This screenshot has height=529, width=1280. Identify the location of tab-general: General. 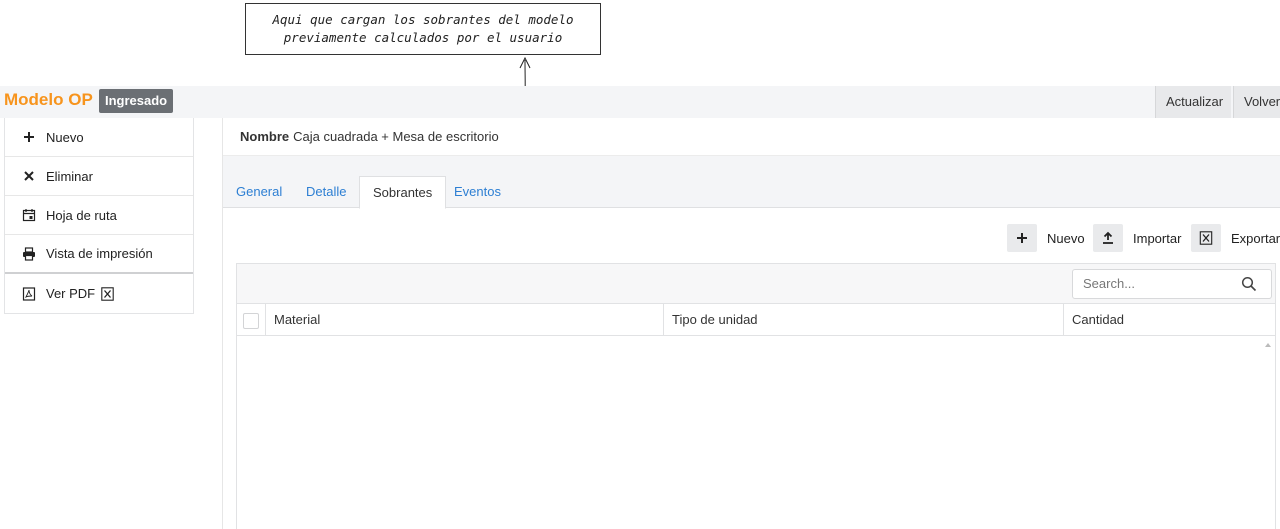
(259, 192).